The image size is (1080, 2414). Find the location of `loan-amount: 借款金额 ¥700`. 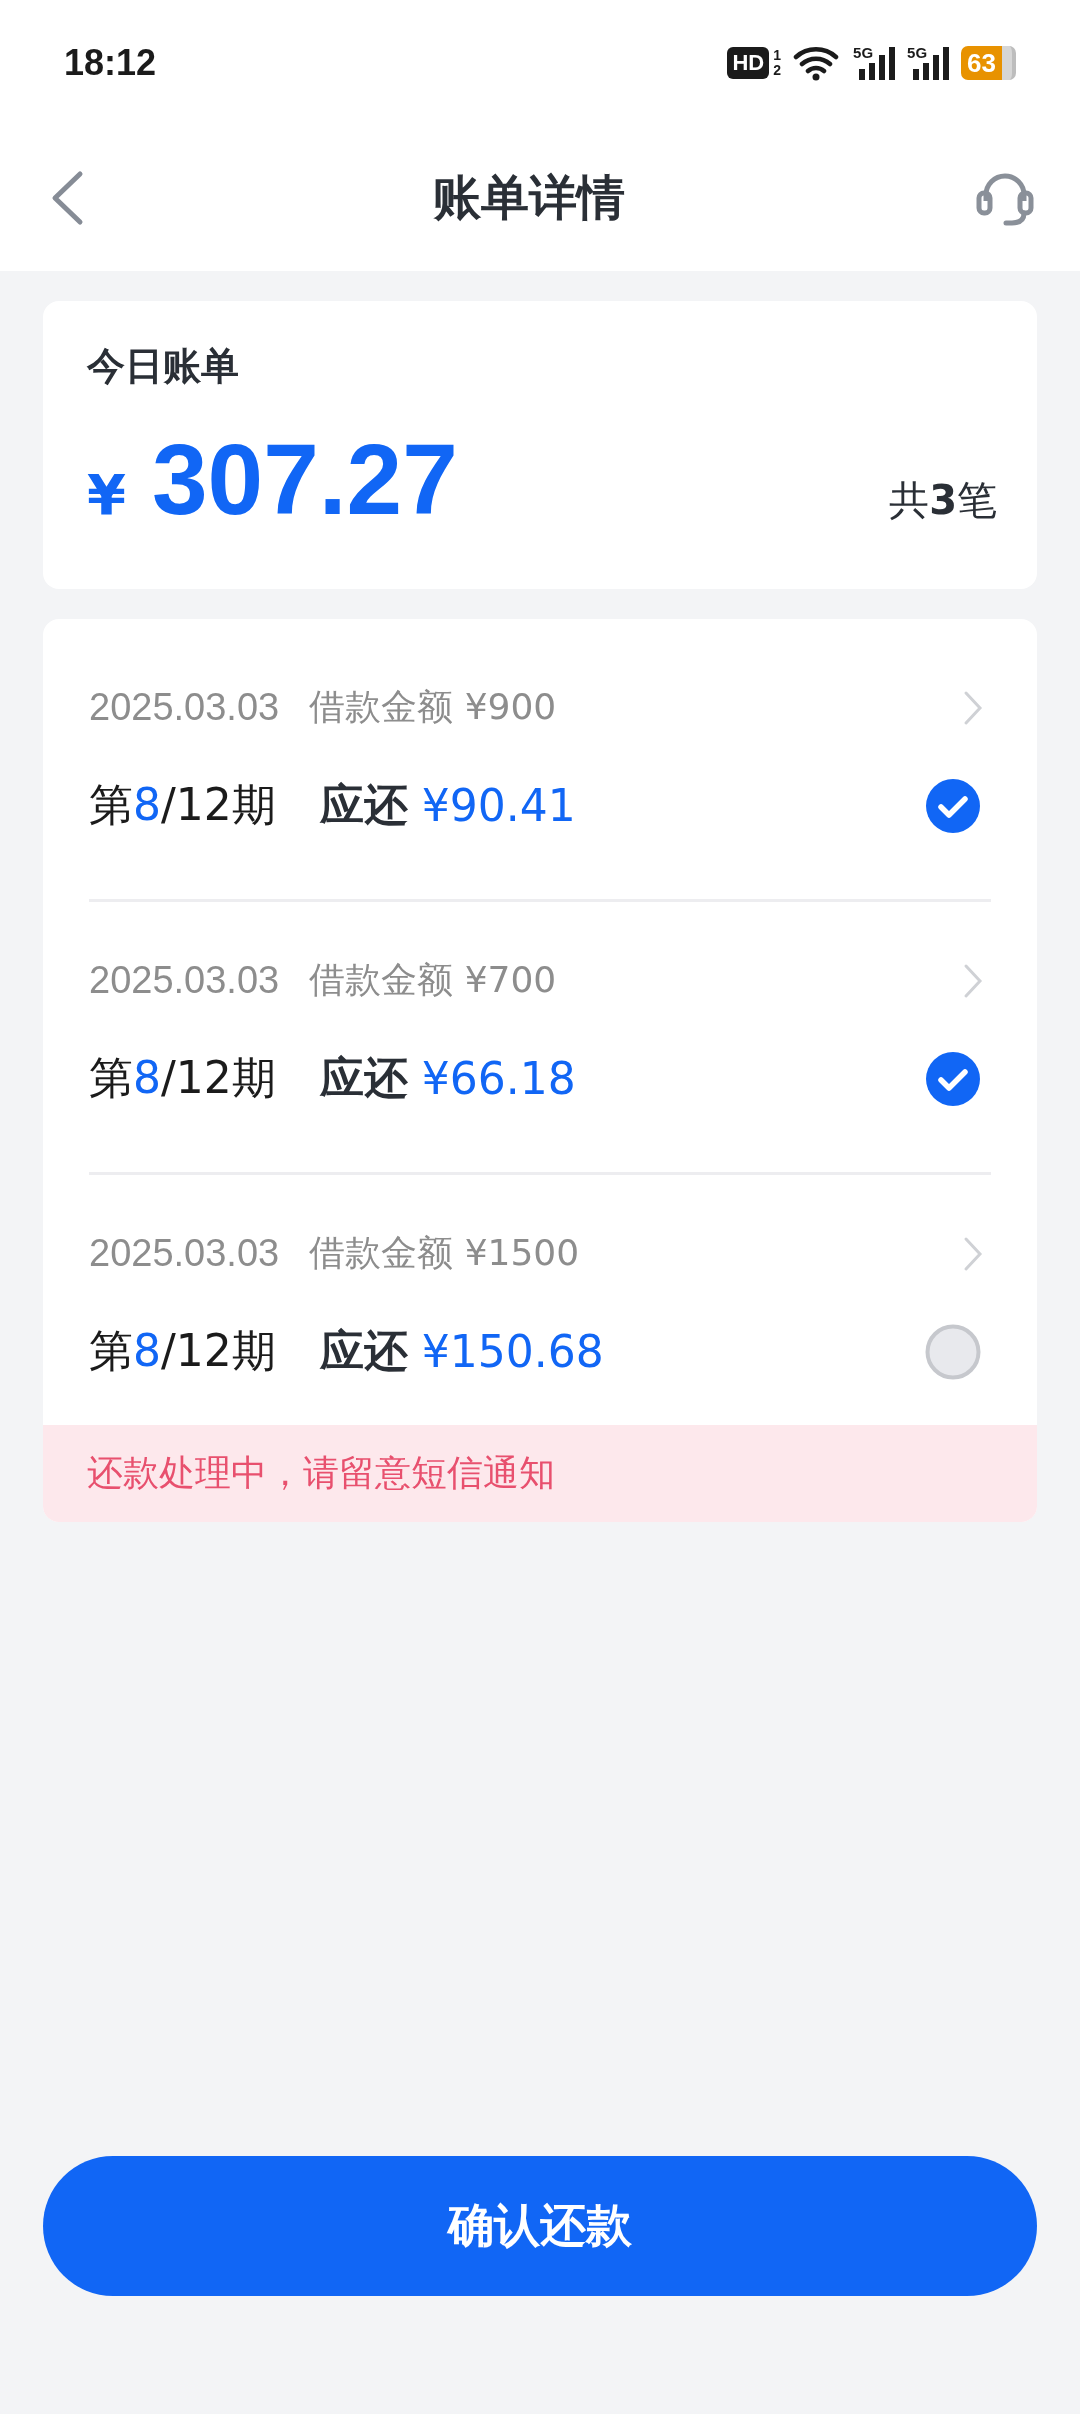

loan-amount: 借款金额 ¥700 is located at coordinates (433, 980).